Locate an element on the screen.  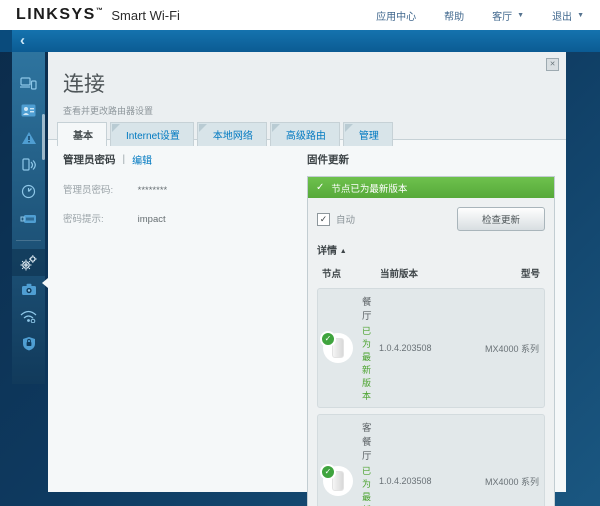
parental-controls-icon is located at coordinates (28, 110).